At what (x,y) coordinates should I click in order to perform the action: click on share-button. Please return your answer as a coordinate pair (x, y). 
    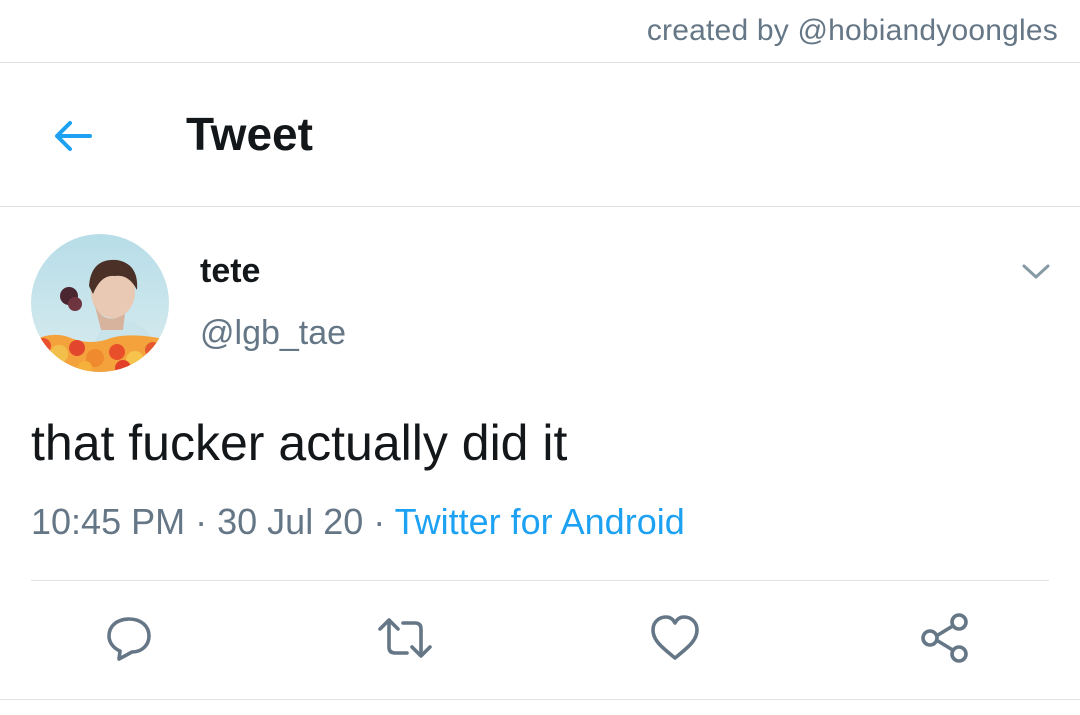
    Looking at the image, I should click on (945, 638).